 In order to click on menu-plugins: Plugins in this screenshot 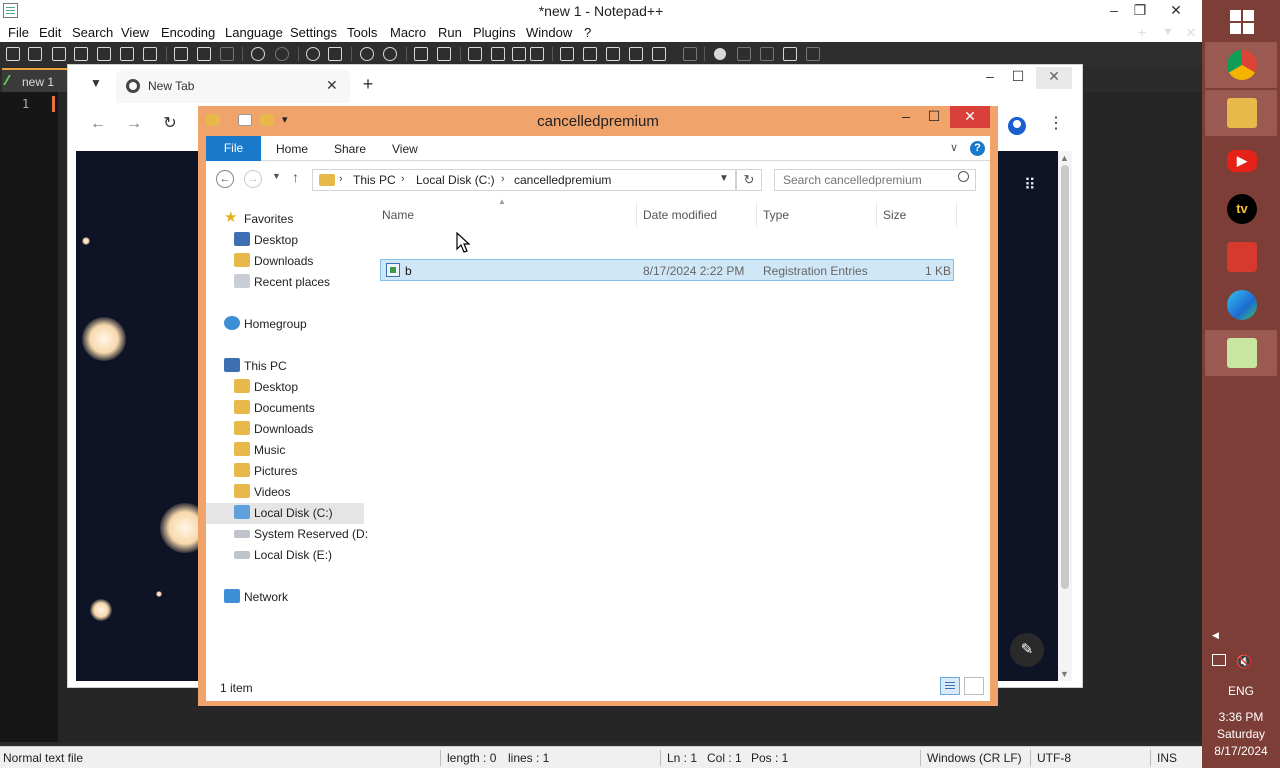, I will do `click(494, 32)`.